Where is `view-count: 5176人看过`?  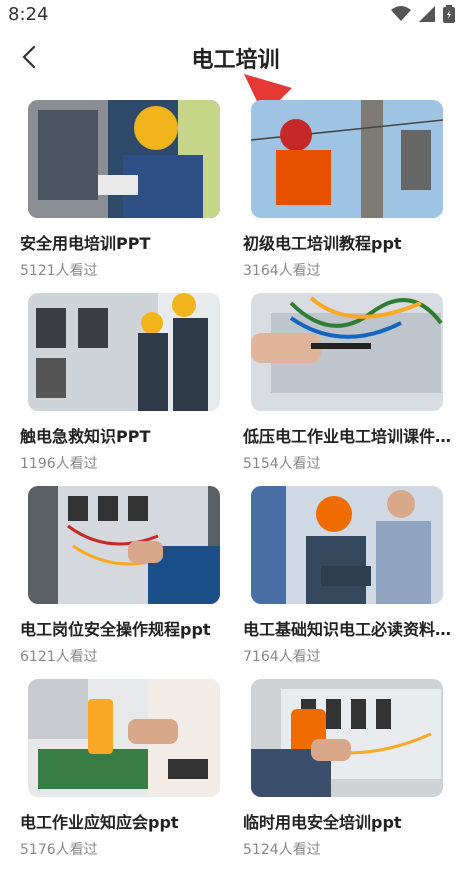 view-count: 5176人看过 is located at coordinates (59, 850).